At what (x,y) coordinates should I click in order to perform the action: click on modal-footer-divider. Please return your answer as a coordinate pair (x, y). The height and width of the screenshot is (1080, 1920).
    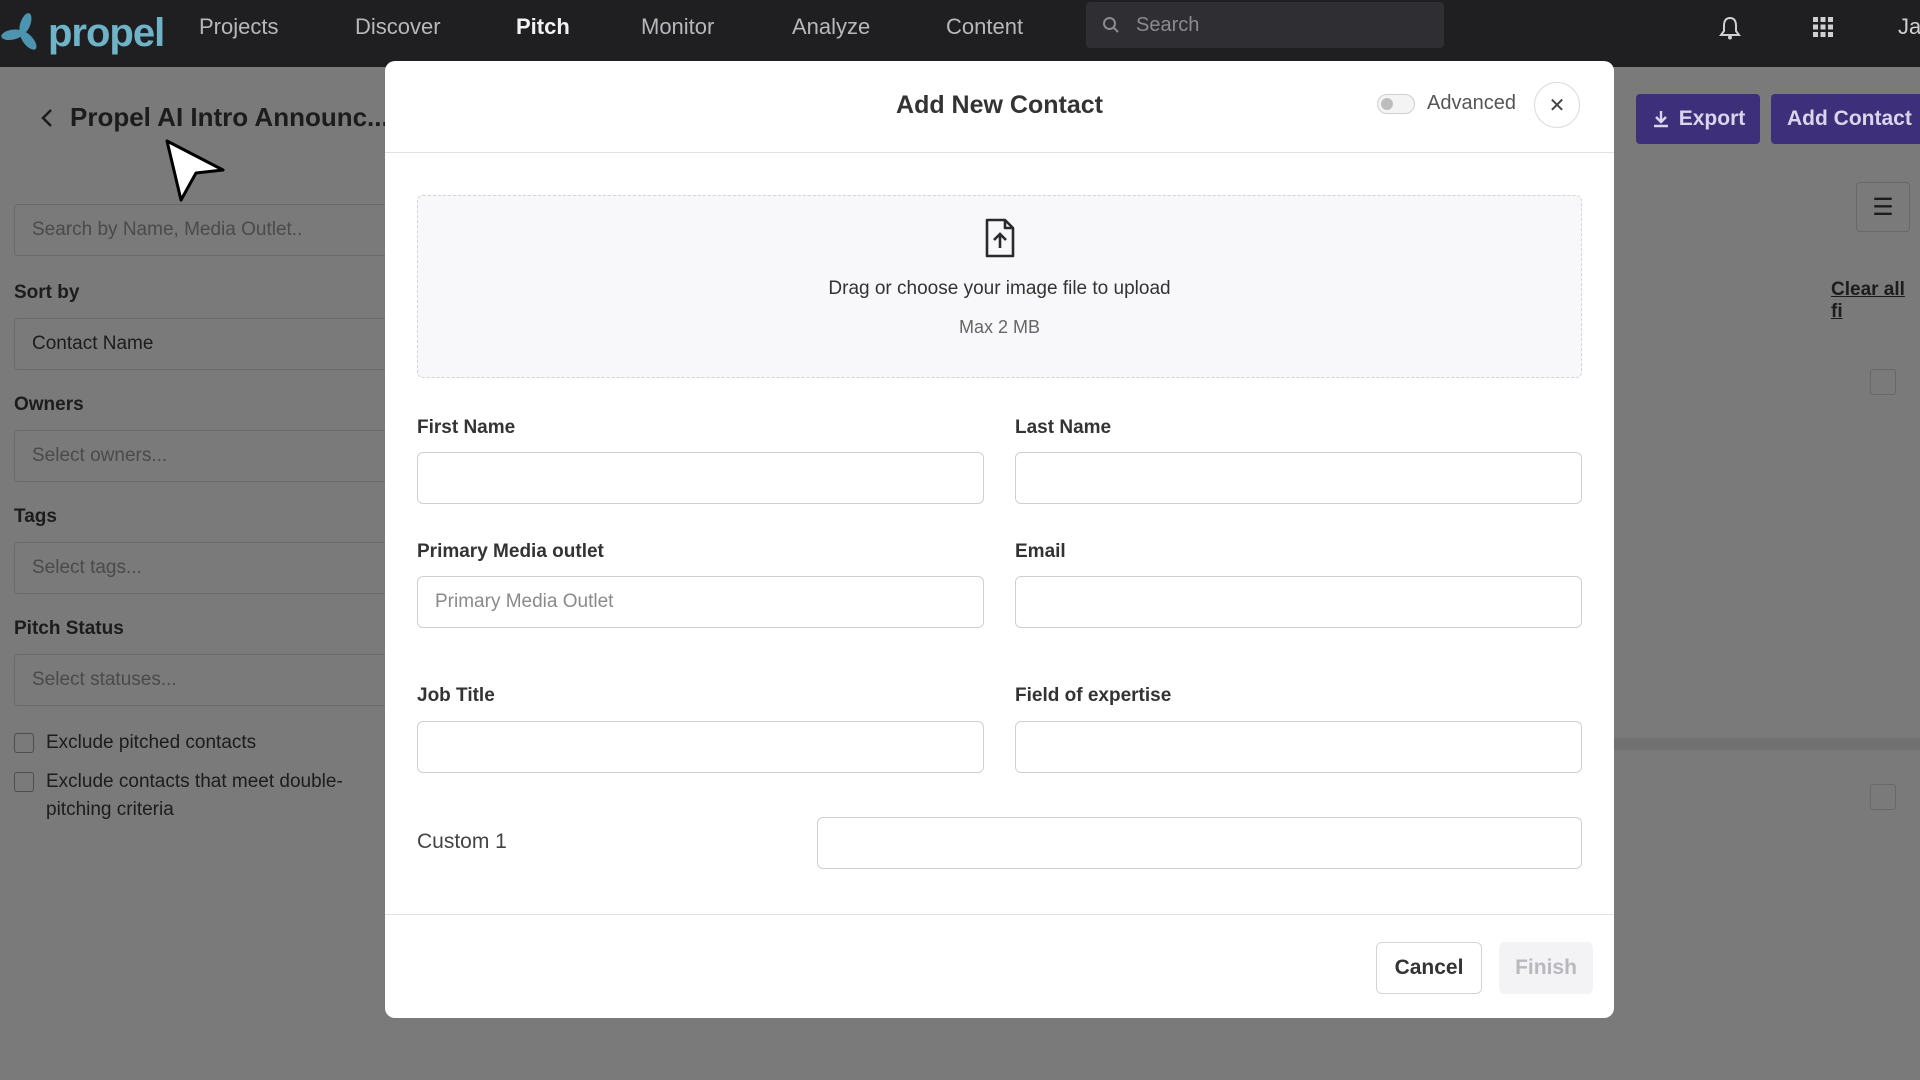
    Looking at the image, I should click on (999, 914).